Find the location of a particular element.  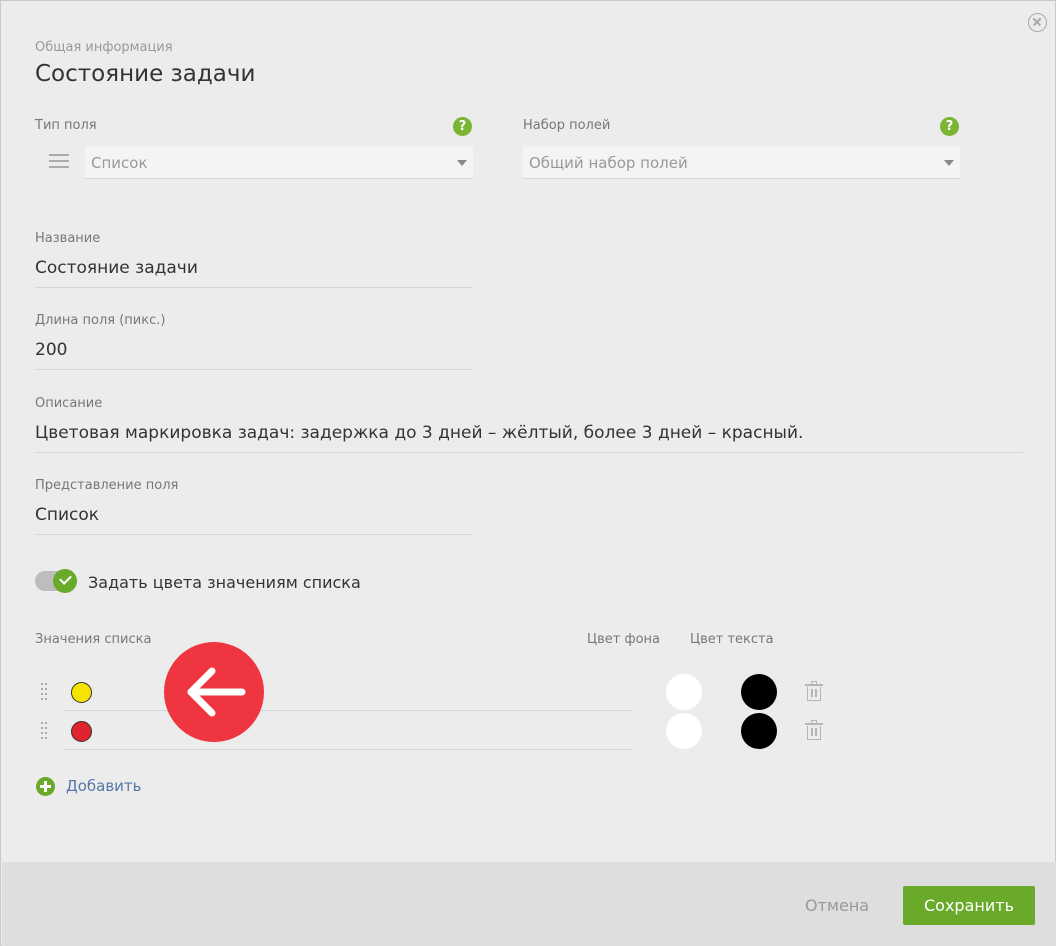

name-input: Состояние задачи is located at coordinates (254, 273).